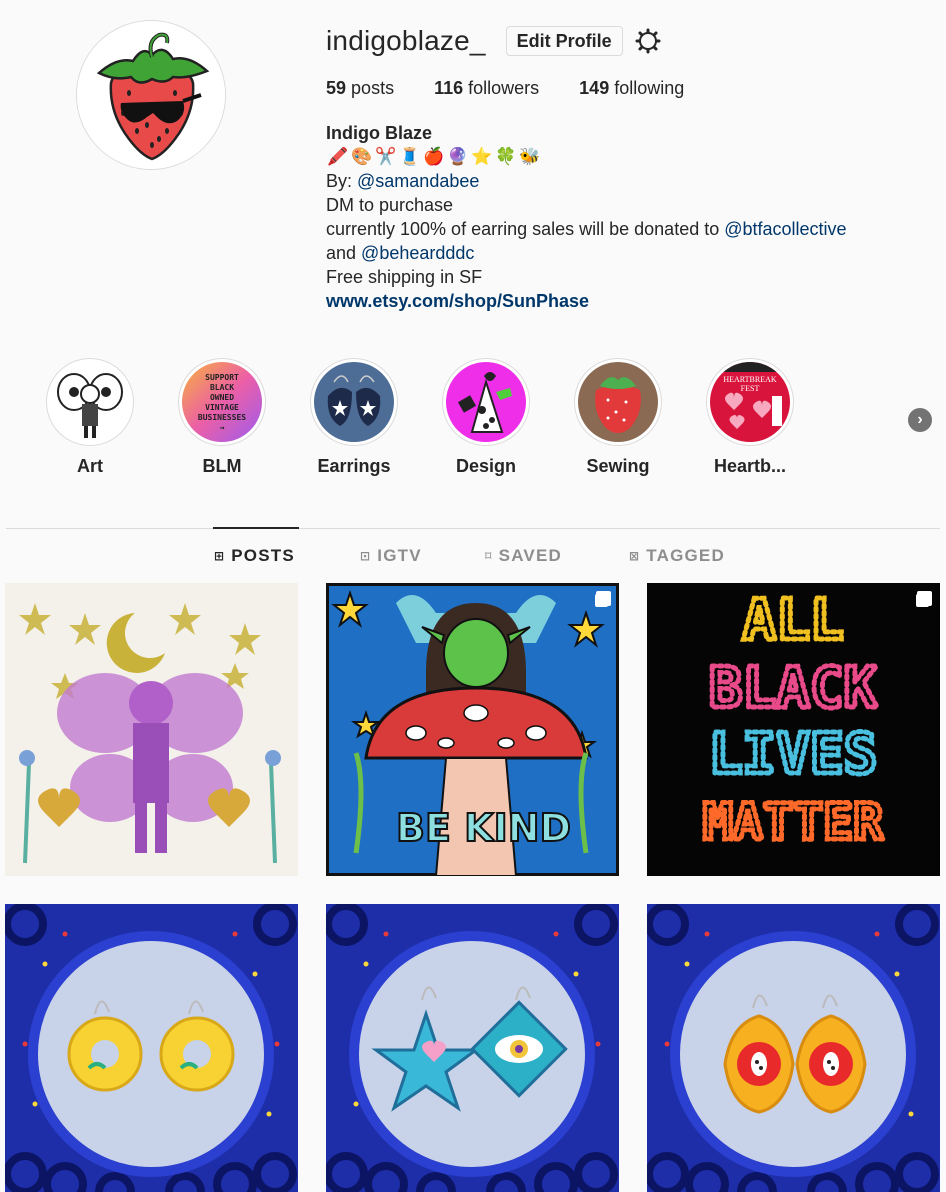  What do you see at coordinates (386, 157) in the screenshot?
I see `scissors-emoji: ✂️` at bounding box center [386, 157].